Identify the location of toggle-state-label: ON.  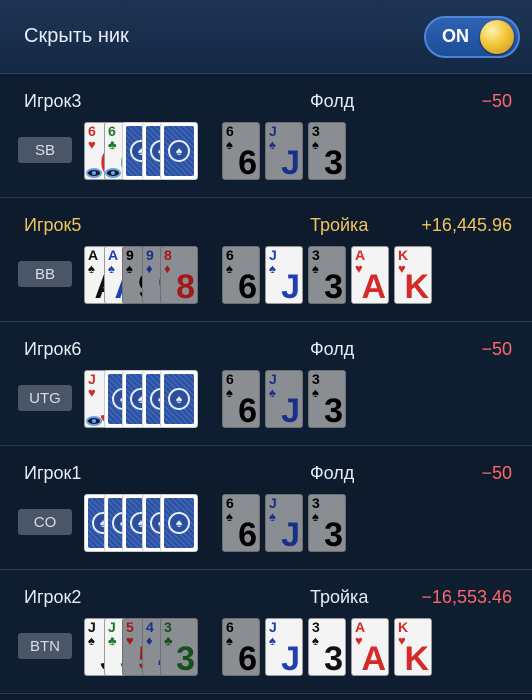
(455, 36).